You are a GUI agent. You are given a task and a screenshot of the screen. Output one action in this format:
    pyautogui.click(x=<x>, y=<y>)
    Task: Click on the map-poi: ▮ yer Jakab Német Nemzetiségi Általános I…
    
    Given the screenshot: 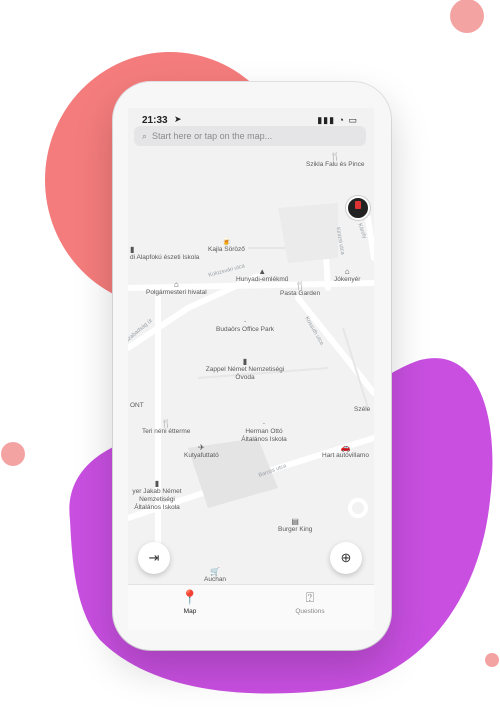 What is the action you would take?
    pyautogui.click(x=158, y=496)
    